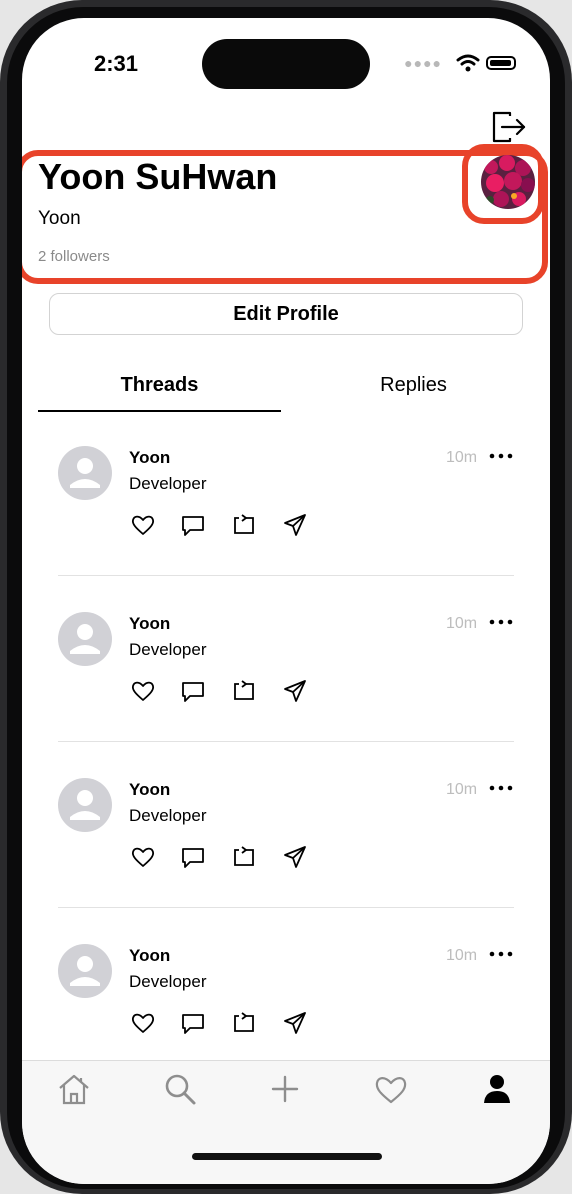 The height and width of the screenshot is (1194, 572). Describe the element at coordinates (180, 1089) in the screenshot. I see `search-icon` at that location.